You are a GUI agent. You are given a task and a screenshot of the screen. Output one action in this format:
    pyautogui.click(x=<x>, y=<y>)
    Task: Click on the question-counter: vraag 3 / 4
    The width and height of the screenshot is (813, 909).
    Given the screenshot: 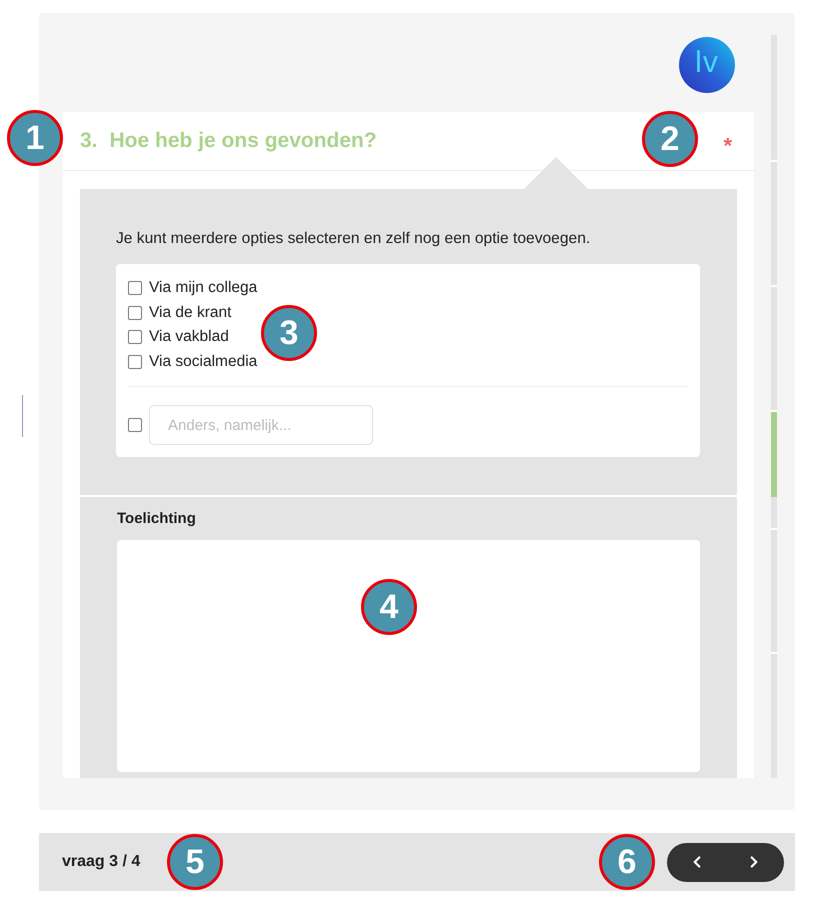 What is the action you would take?
    pyautogui.click(x=101, y=862)
    